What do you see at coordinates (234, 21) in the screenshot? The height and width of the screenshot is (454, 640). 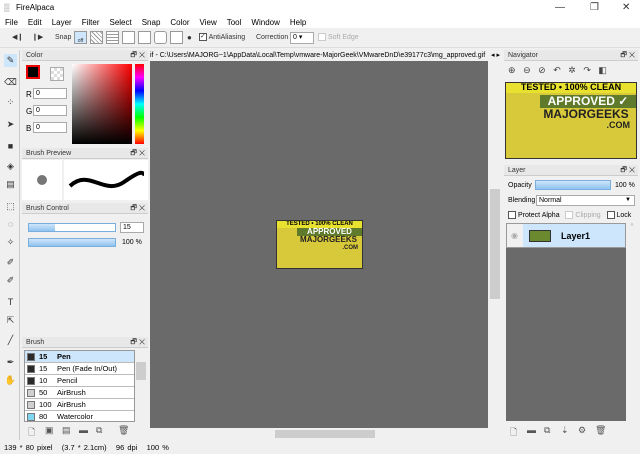 I see `menu-tool: Tool` at bounding box center [234, 21].